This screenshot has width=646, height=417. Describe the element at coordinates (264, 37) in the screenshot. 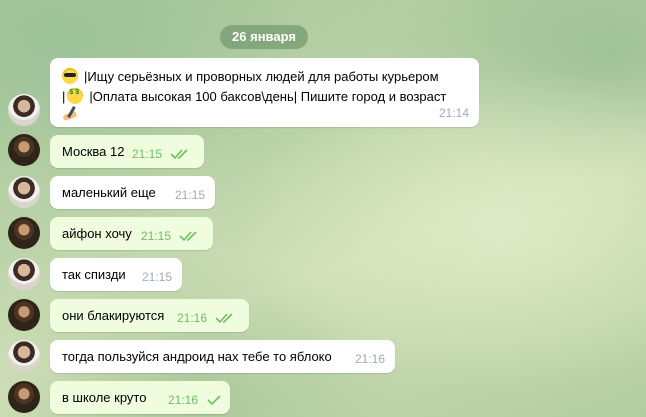

I see `date-divider: 26 января` at that location.